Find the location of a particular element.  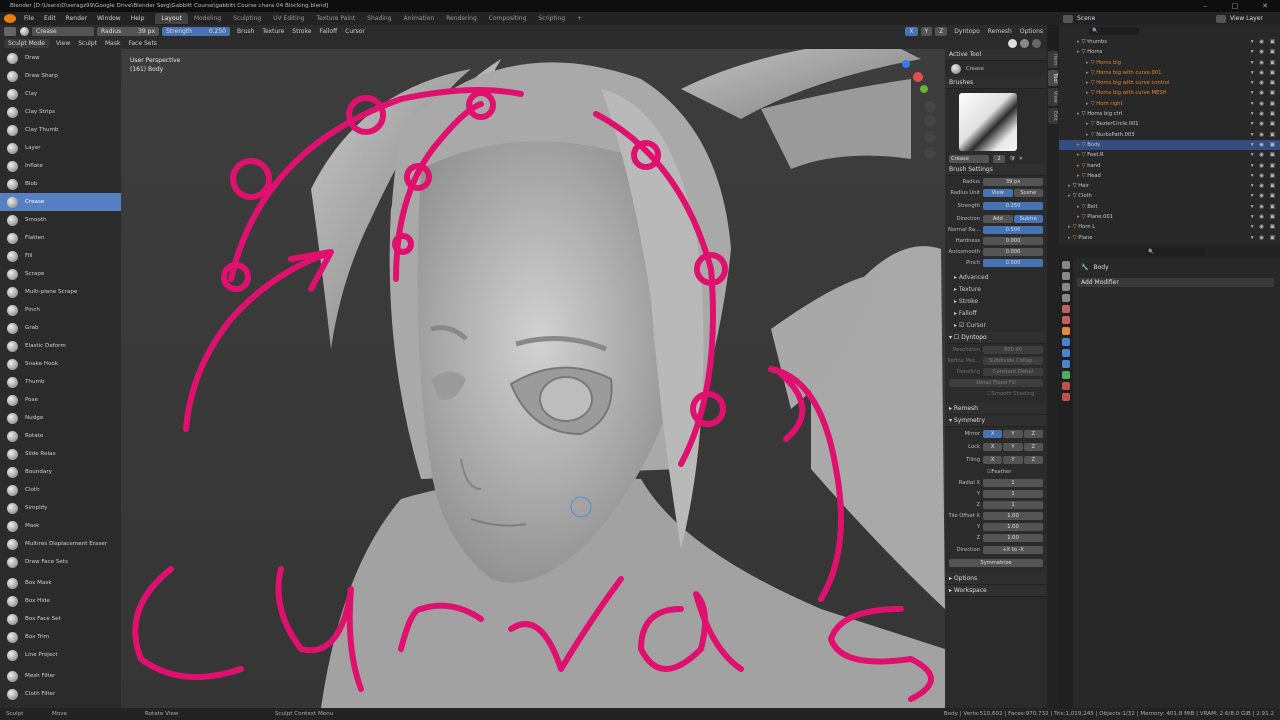

symmetry-header: ▾ Symmetry is located at coordinates (996, 421).